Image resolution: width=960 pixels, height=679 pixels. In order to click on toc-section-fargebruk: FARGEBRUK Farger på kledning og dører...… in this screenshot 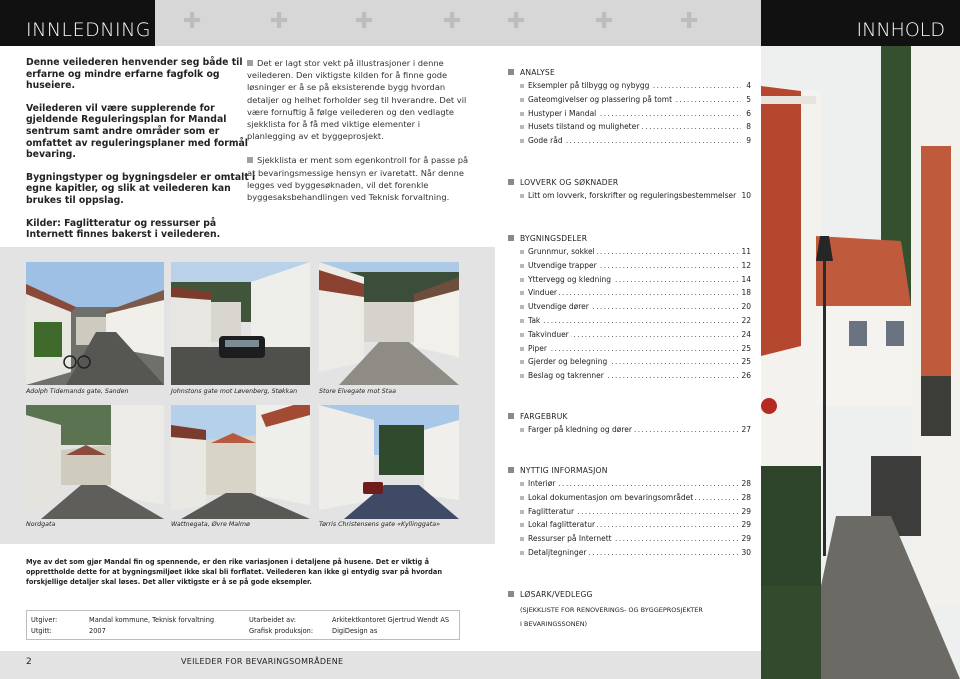, I will do `click(629, 425)`.